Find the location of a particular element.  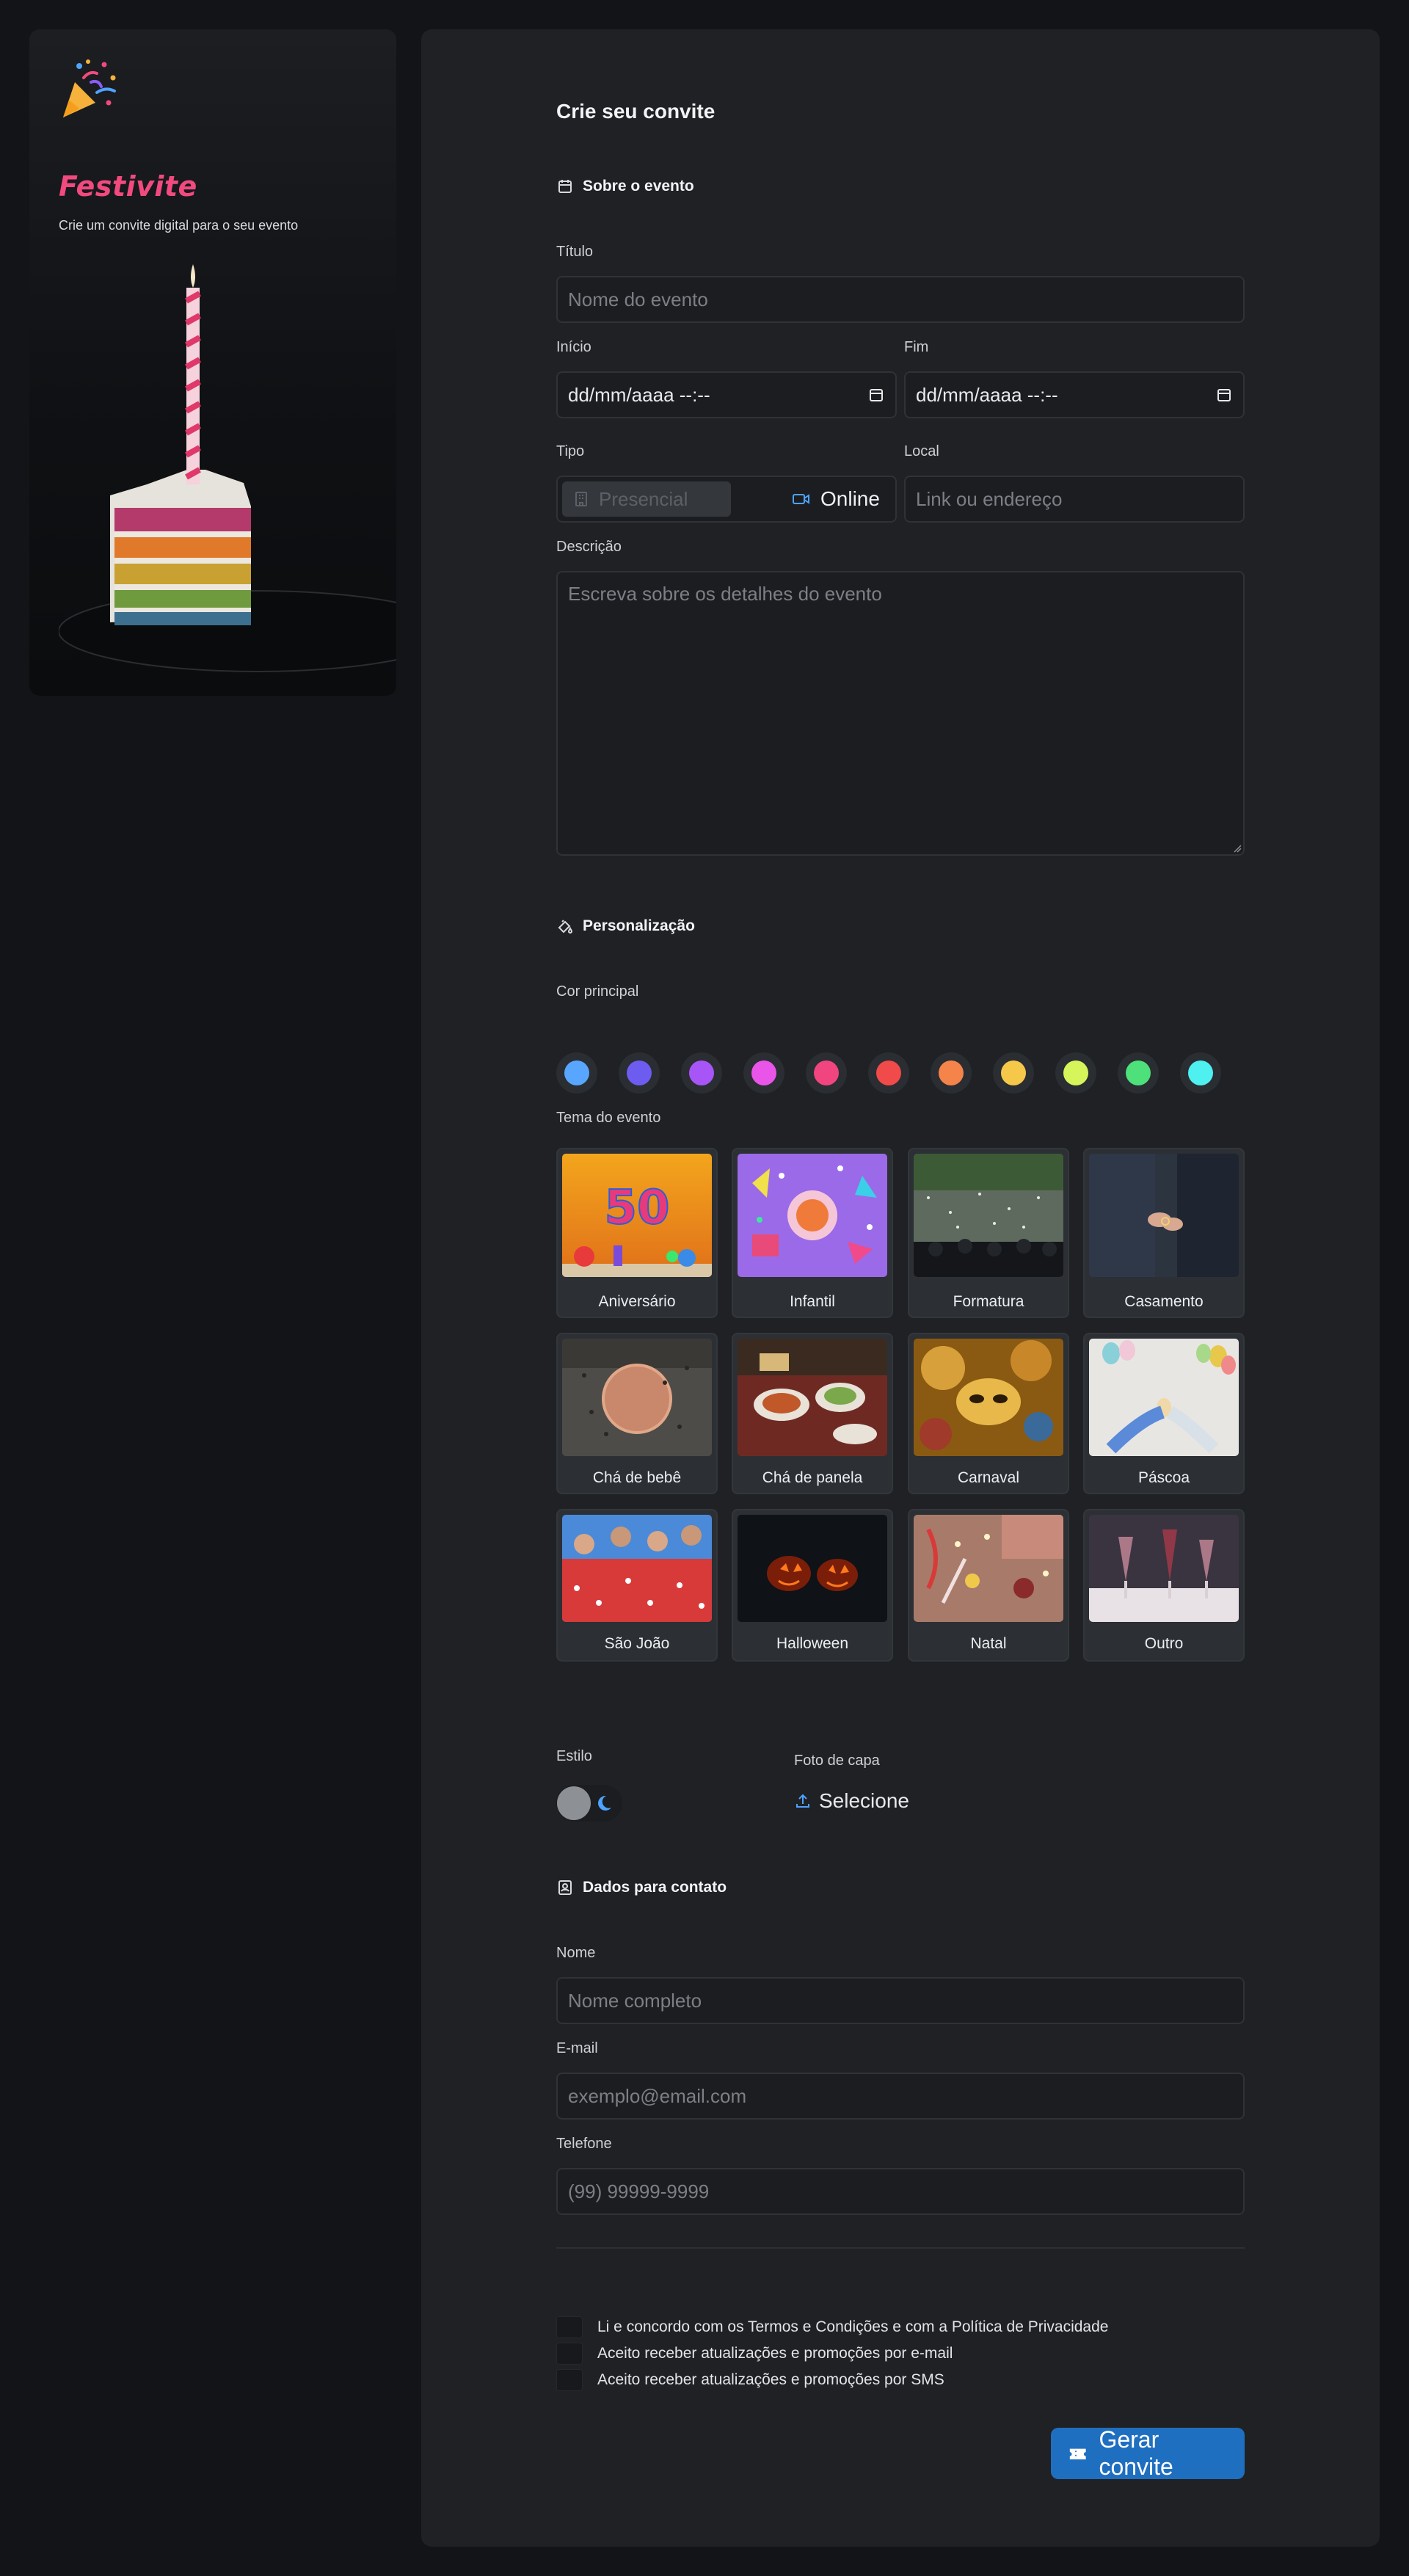

theme-card-sao-joao: São João is located at coordinates (637, 1585).